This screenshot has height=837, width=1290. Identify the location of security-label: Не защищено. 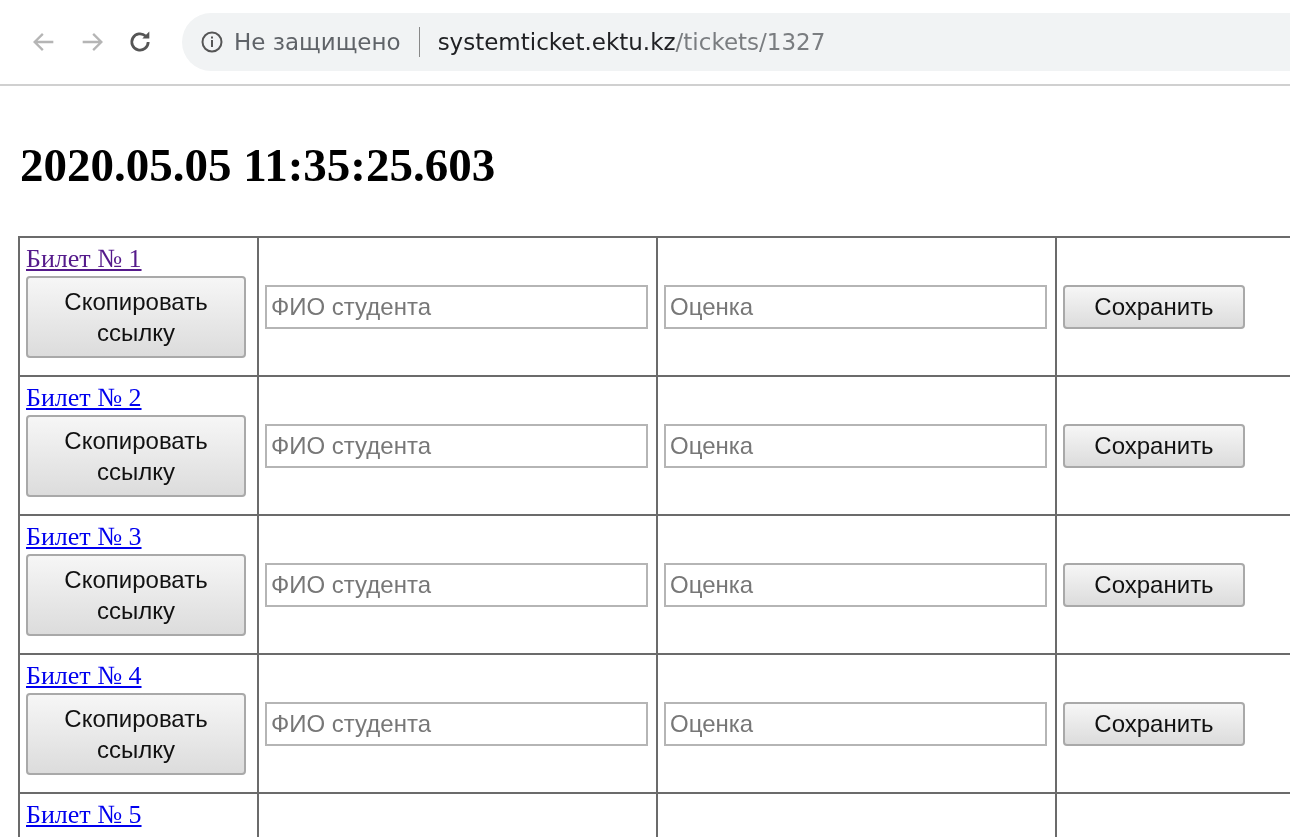
(317, 42).